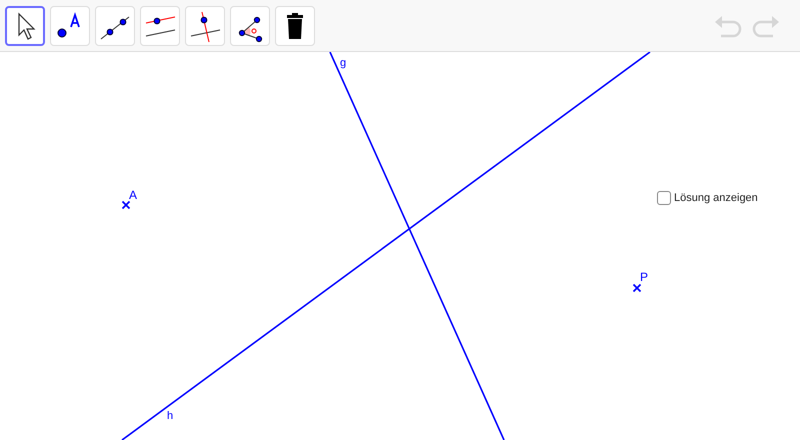  I want to click on parallel-tool-button, so click(160, 26).